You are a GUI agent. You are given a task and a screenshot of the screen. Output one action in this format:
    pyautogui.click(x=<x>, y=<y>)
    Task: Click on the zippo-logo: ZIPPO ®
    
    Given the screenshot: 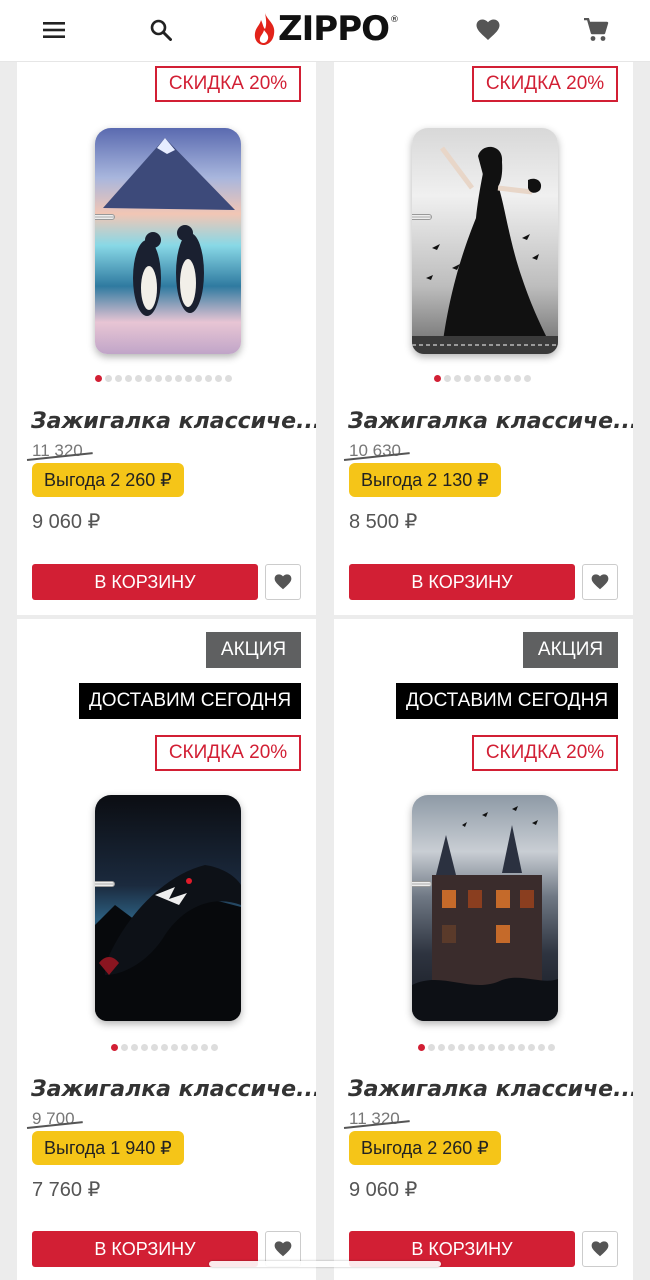 What is the action you would take?
    pyautogui.click(x=325, y=29)
    